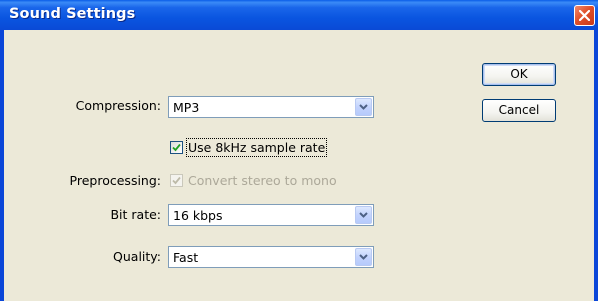 This screenshot has width=598, height=301. What do you see at coordinates (135, 214) in the screenshot?
I see `bit-rate-label: Bit rate:` at bounding box center [135, 214].